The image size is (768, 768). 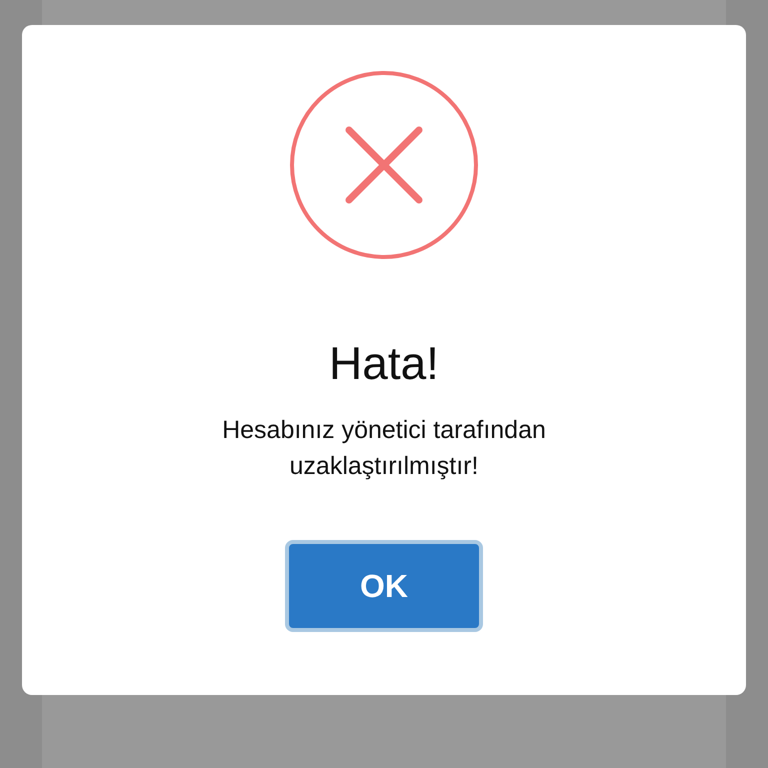 What do you see at coordinates (384, 586) in the screenshot?
I see `ok-button: OK` at bounding box center [384, 586].